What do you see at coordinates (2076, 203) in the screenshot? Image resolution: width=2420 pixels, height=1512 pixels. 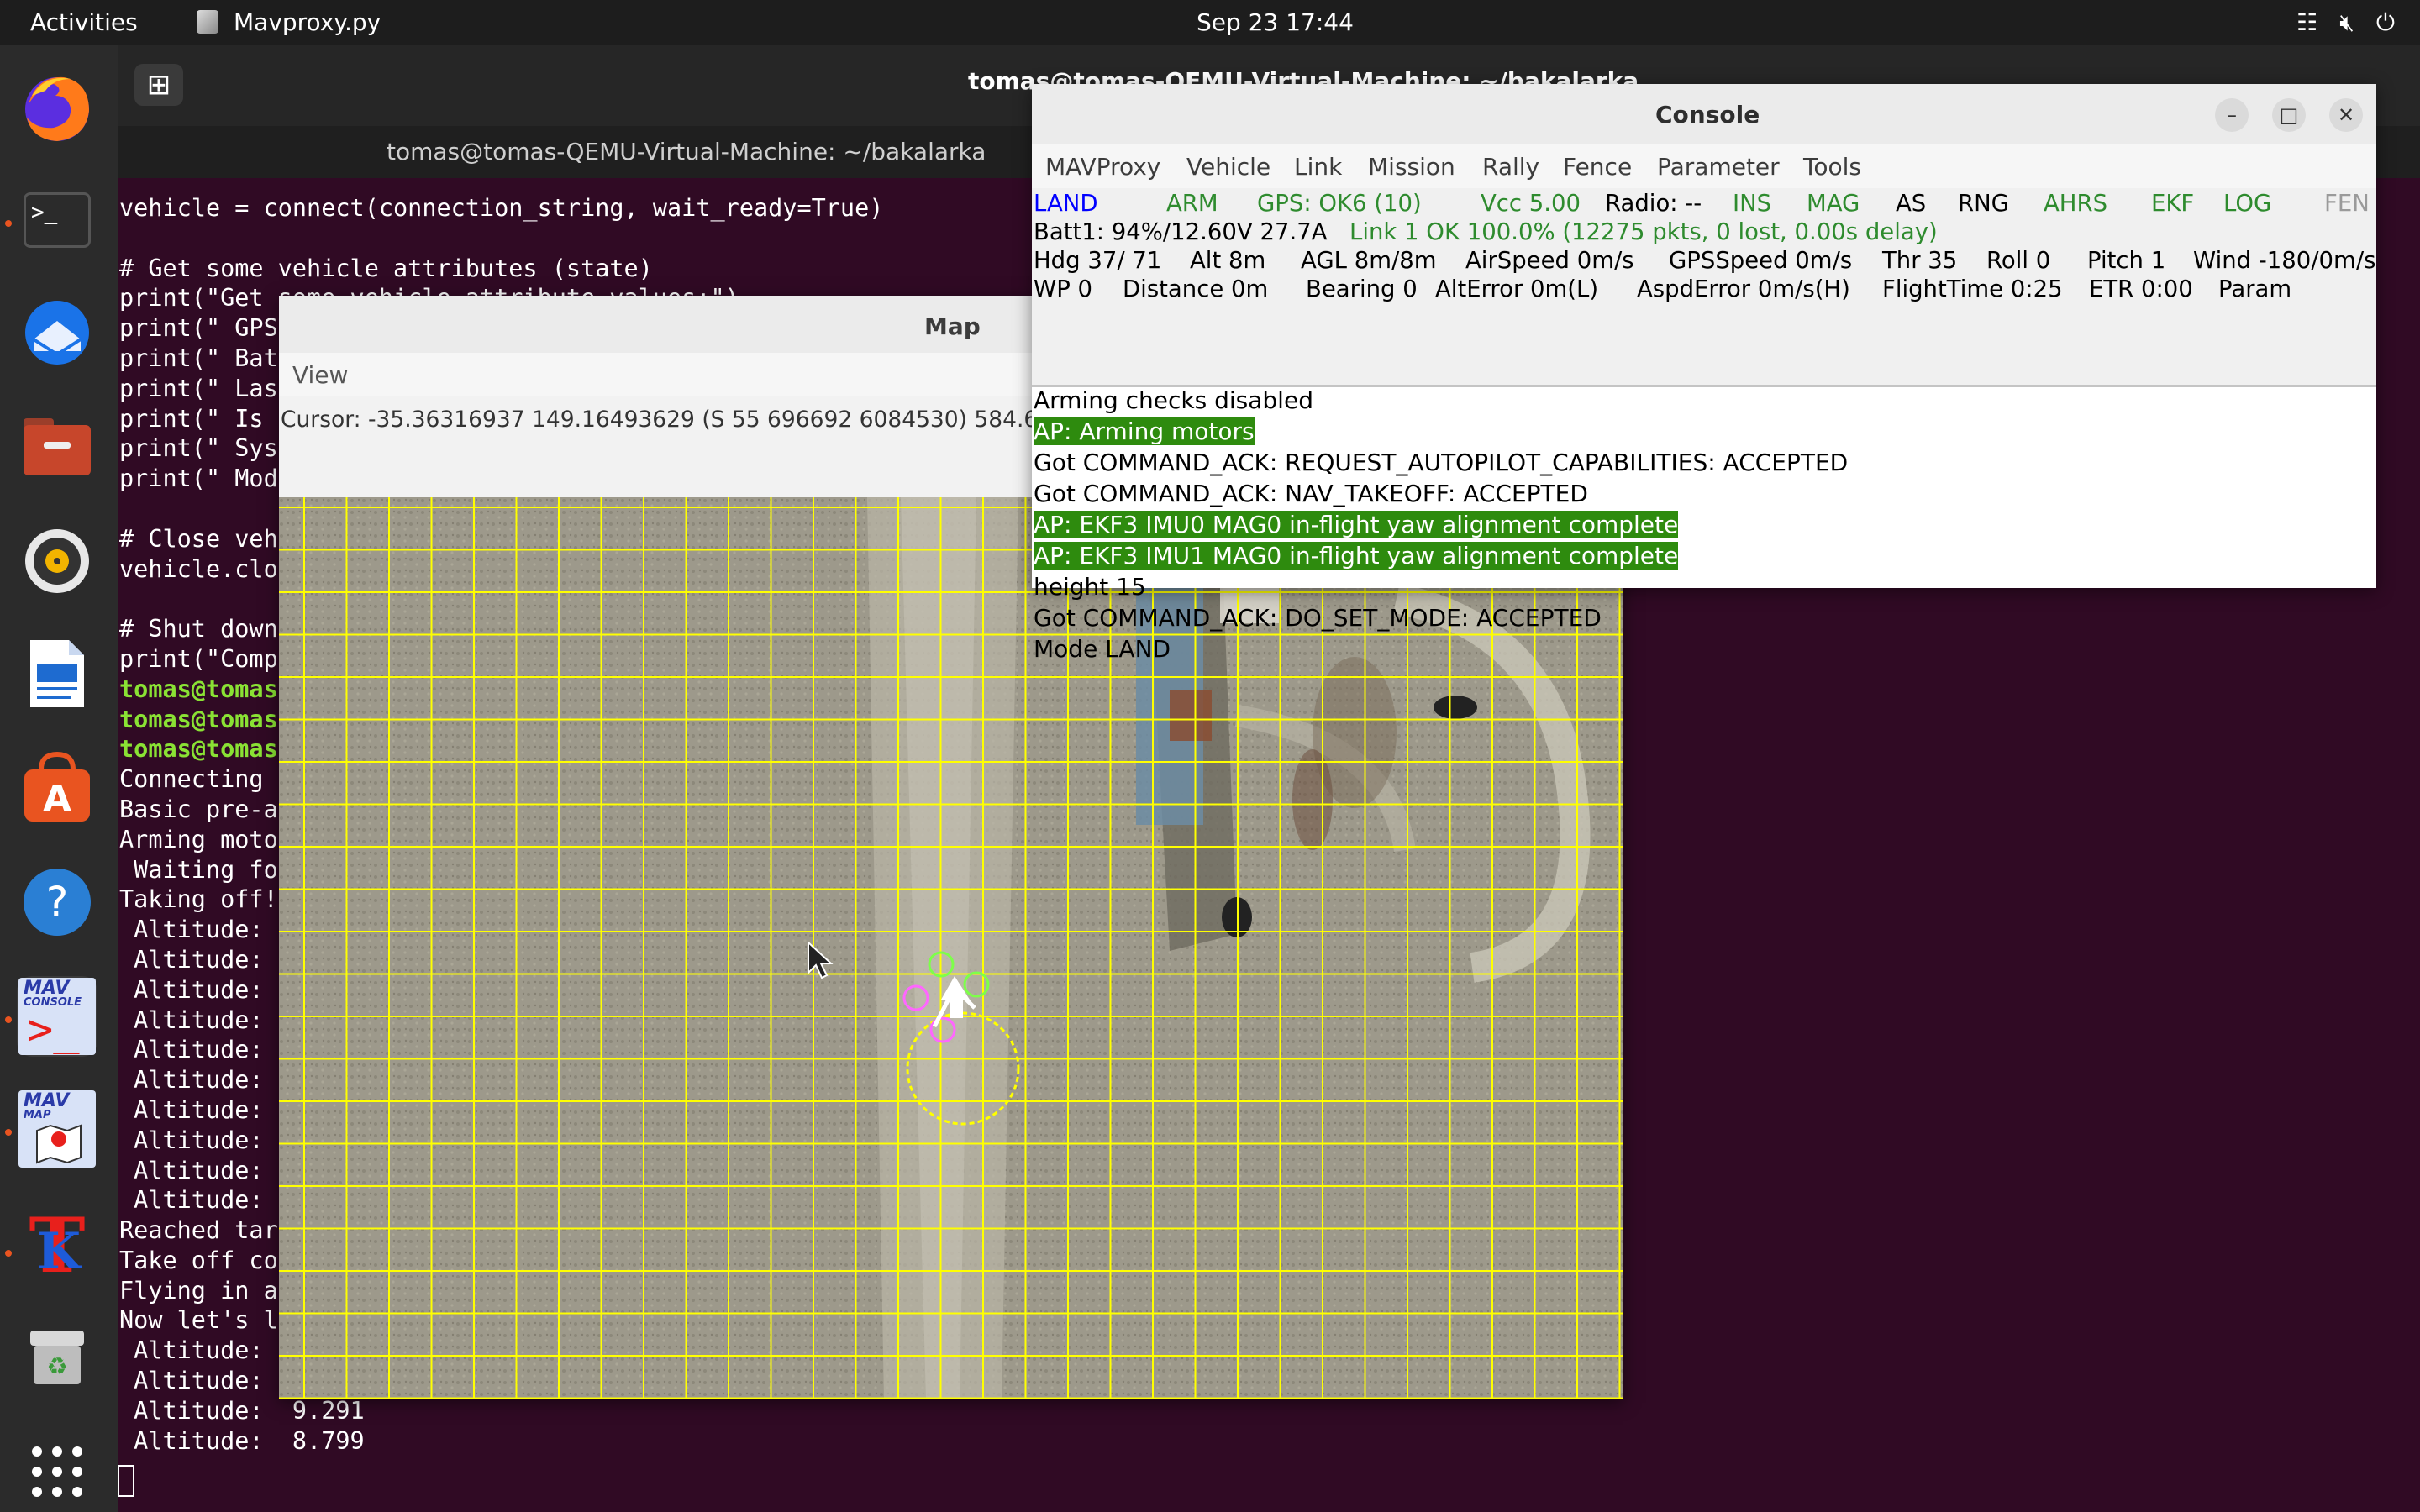 I see `status-ahrs: AHRS` at bounding box center [2076, 203].